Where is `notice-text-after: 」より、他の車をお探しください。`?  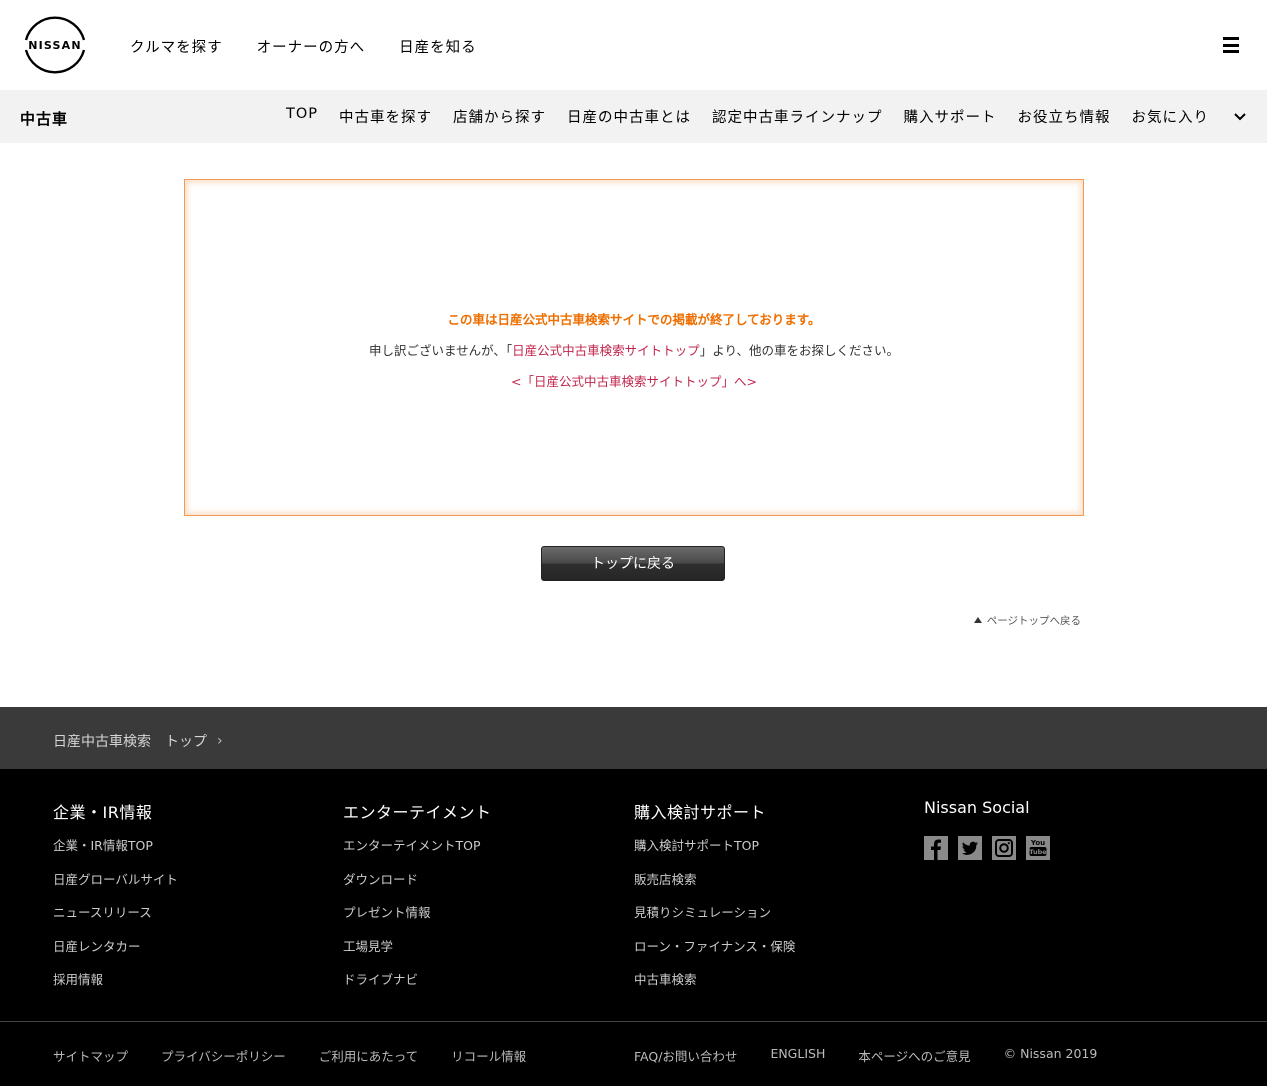
notice-text-after: 」より、他の車をお探しください。 is located at coordinates (799, 350).